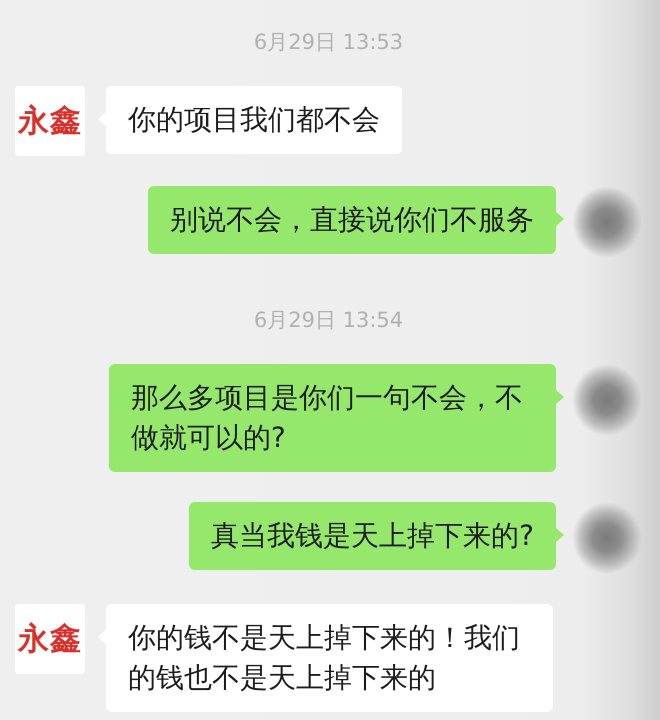  What do you see at coordinates (336, 418) in the screenshot?
I see `message-bubble: 那么多项目是你们一句不会，不做就可以的?` at bounding box center [336, 418].